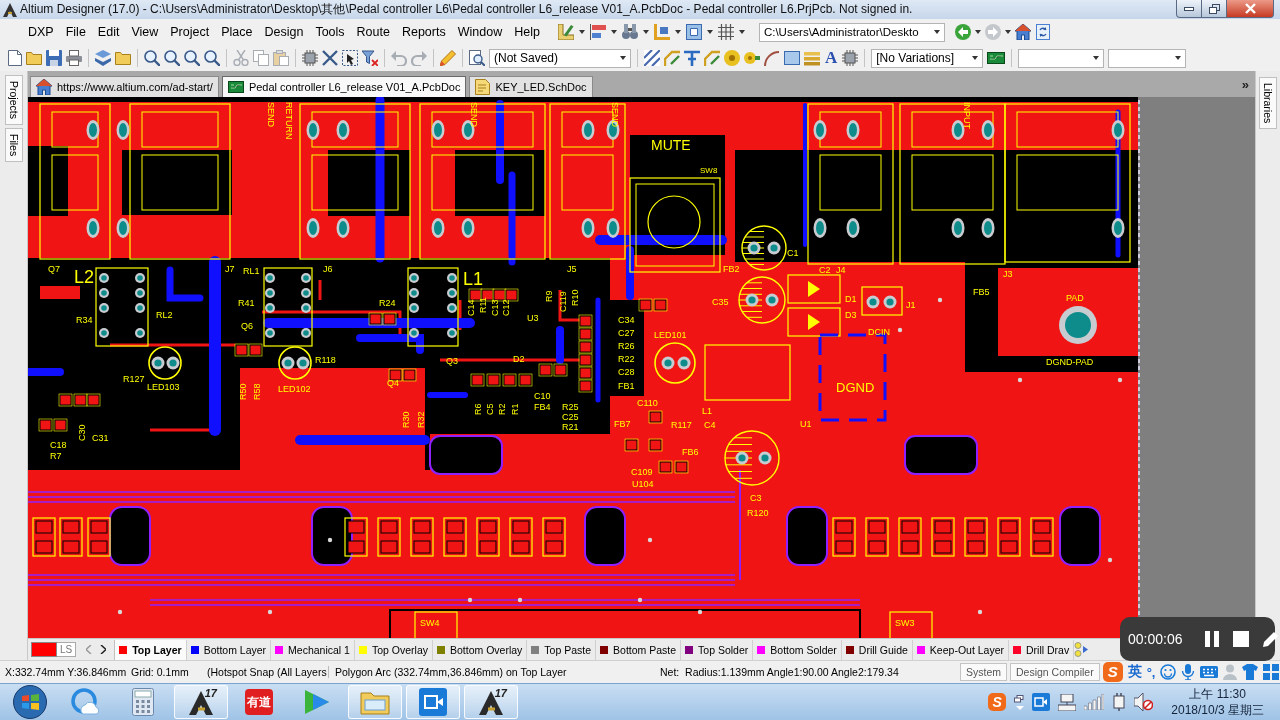 The image size is (1280, 720). What do you see at coordinates (13, 100) in the screenshot?
I see `panel-tab: Projects` at bounding box center [13, 100].